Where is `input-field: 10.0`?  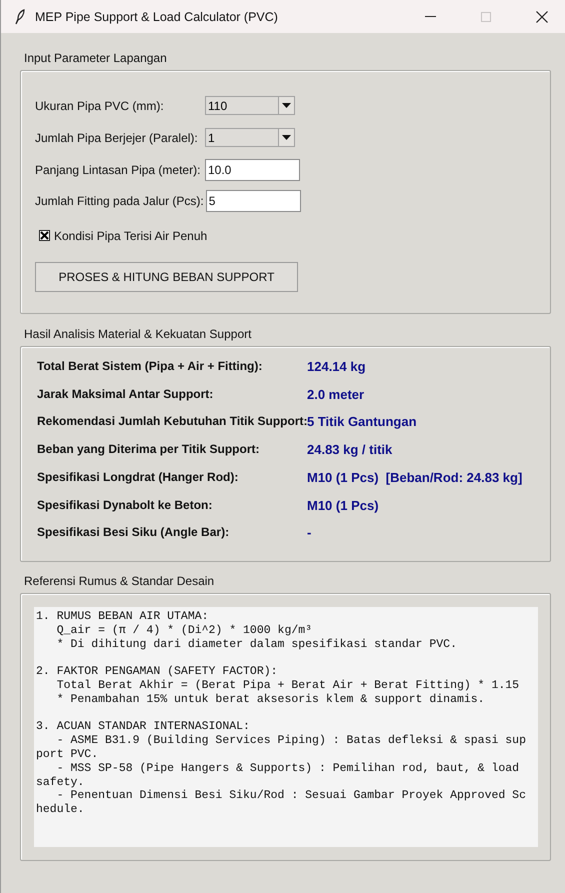 input-field: 10.0 is located at coordinates (252, 169).